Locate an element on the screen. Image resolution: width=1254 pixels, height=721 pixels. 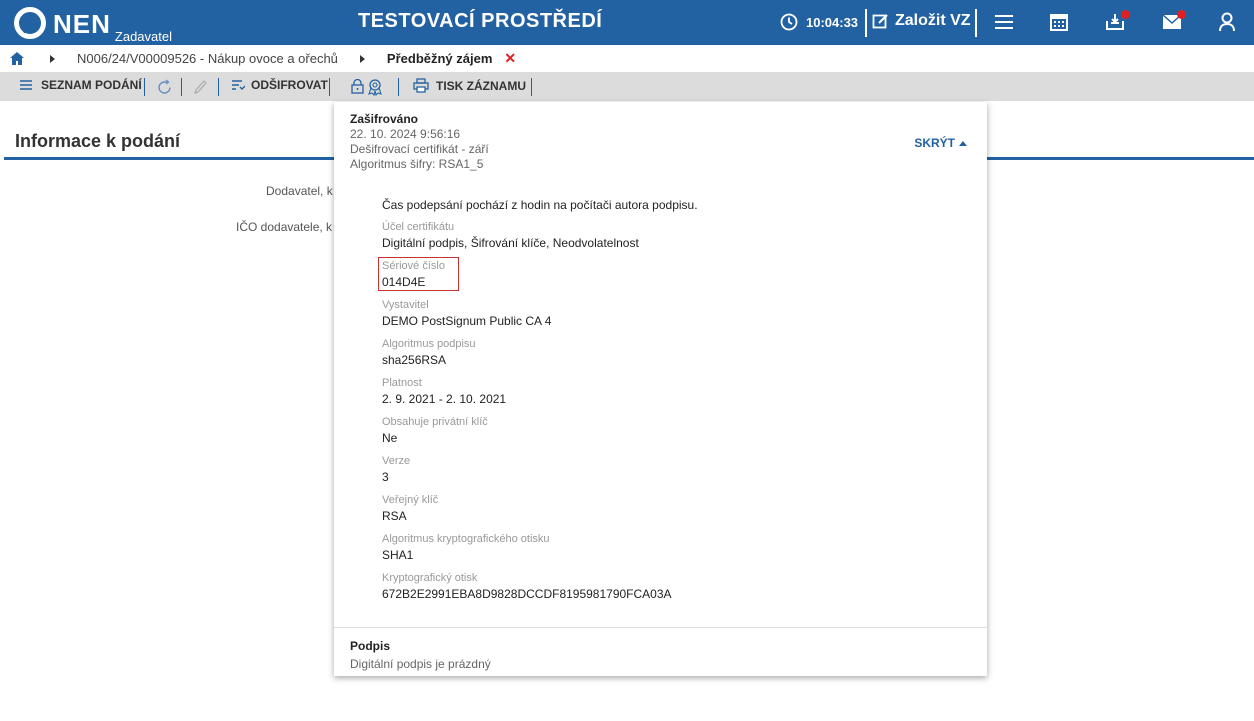
home-icon is located at coordinates (17, 58).